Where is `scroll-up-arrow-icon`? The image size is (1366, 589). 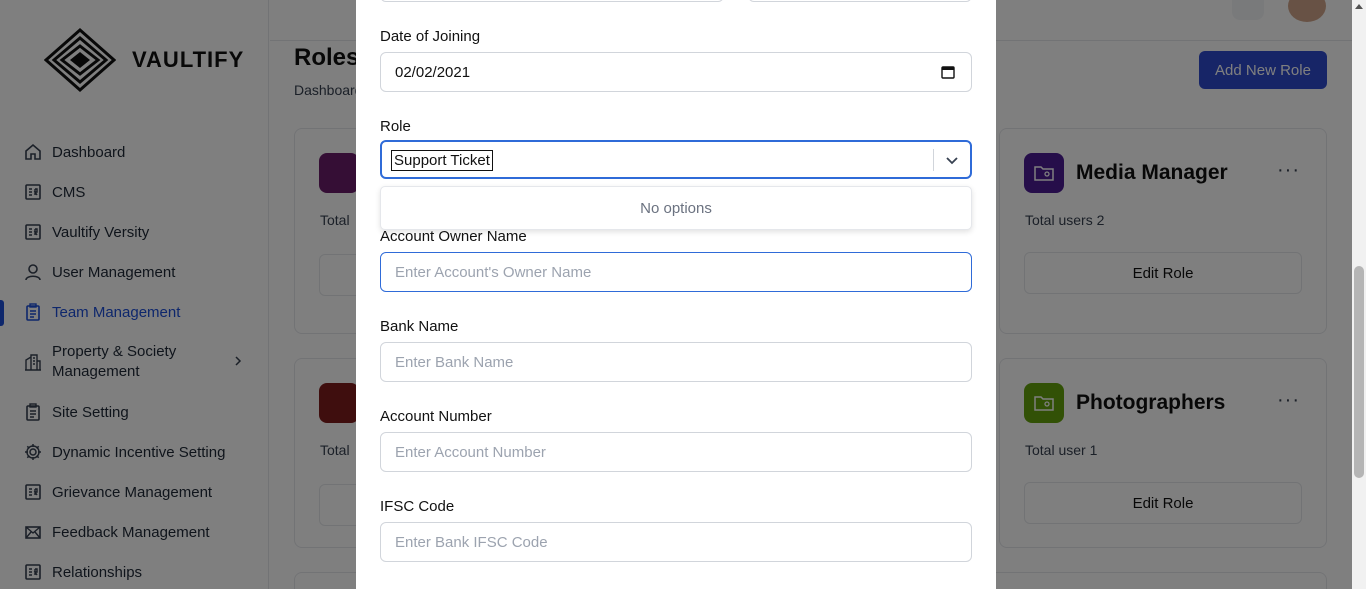 scroll-up-arrow-icon is located at coordinates (1359, 6).